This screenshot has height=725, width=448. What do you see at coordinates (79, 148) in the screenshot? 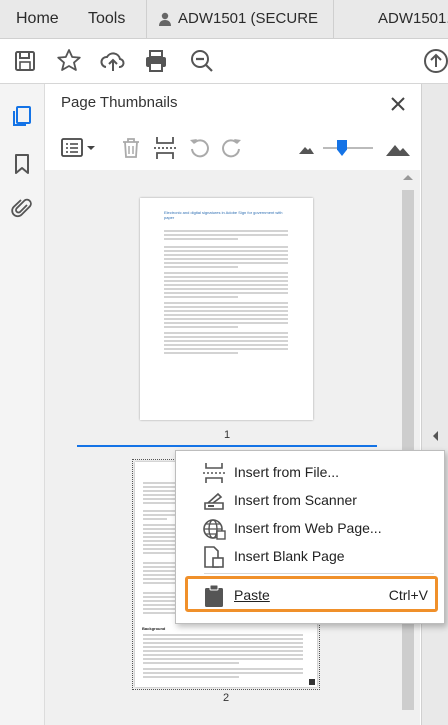
I see `options-menu-icon` at bounding box center [79, 148].